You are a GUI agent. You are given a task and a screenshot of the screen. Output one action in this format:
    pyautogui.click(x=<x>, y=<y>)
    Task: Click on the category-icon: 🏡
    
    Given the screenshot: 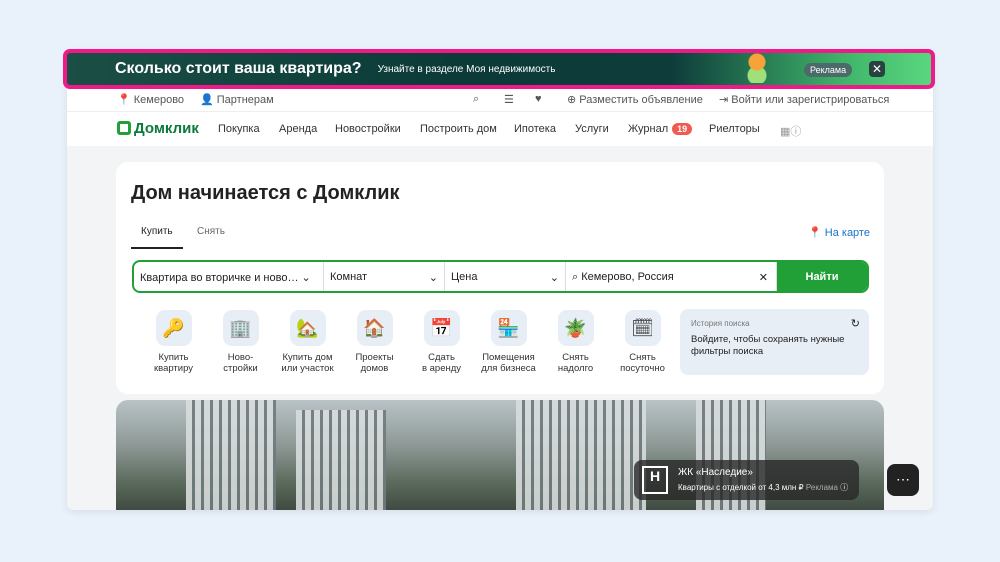 What is the action you would take?
    pyautogui.click(x=307, y=328)
    